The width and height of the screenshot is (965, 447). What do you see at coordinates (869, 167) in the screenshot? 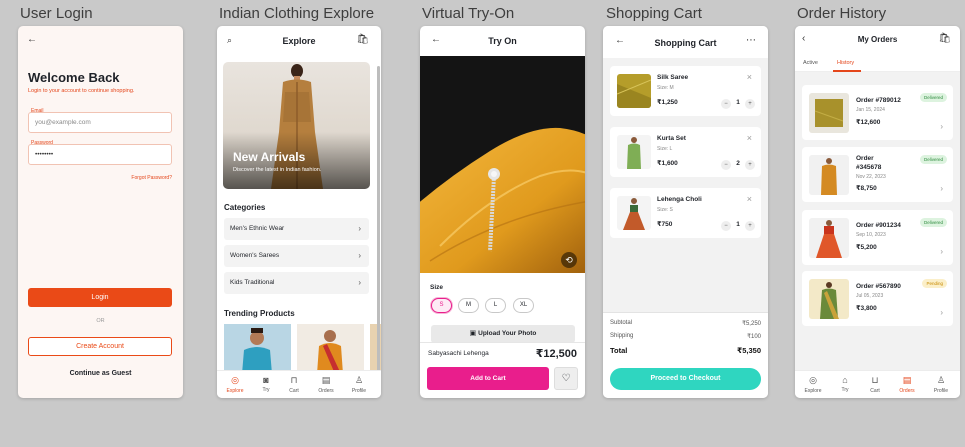
I see `order-id-number: #345678` at bounding box center [869, 167].